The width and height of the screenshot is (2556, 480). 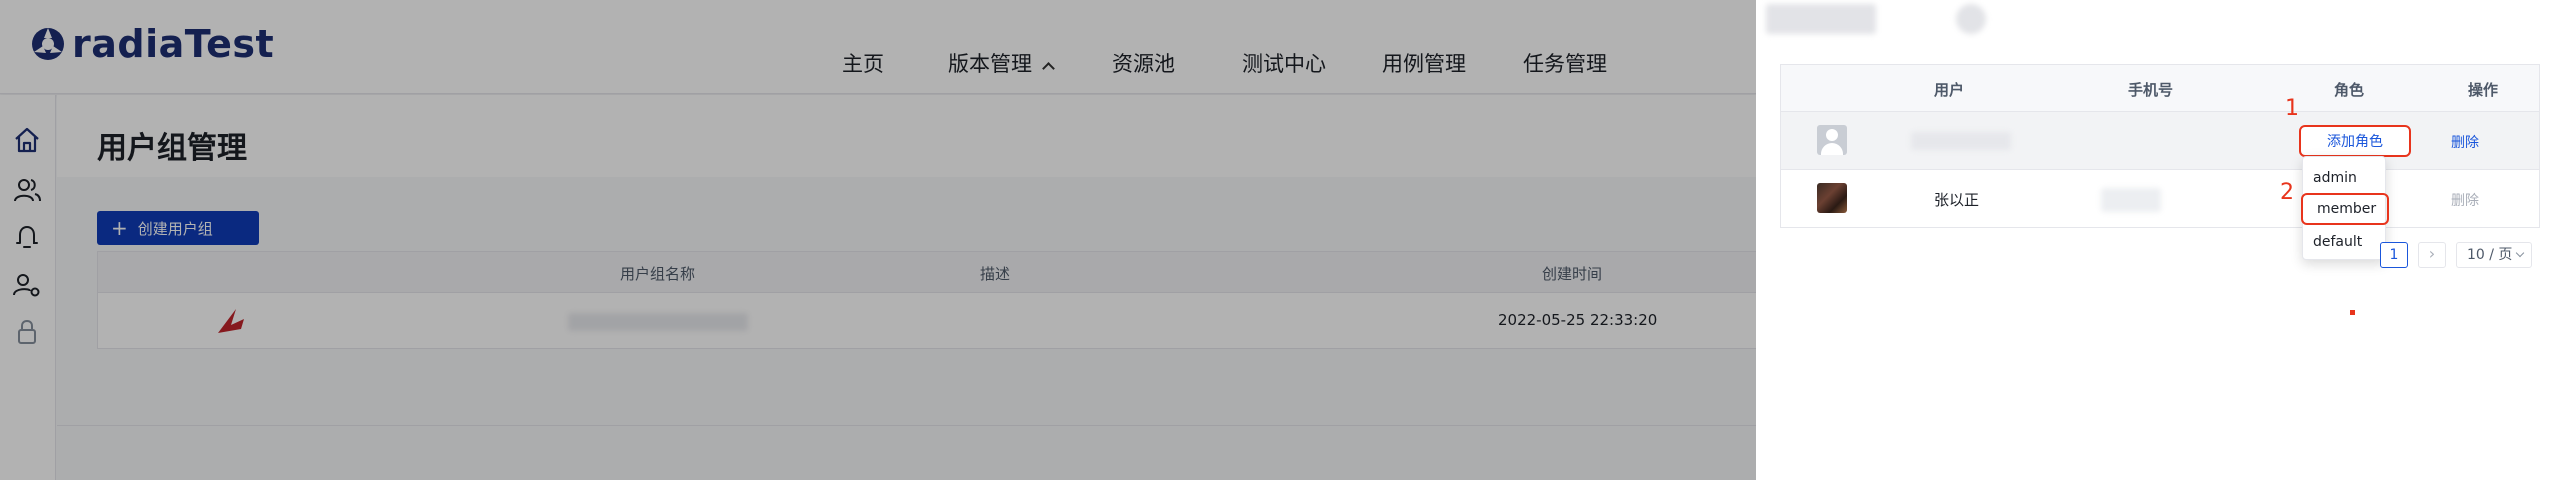 What do you see at coordinates (2160, 140) in the screenshot?
I see `table-row: 添加角色 删除` at bounding box center [2160, 140].